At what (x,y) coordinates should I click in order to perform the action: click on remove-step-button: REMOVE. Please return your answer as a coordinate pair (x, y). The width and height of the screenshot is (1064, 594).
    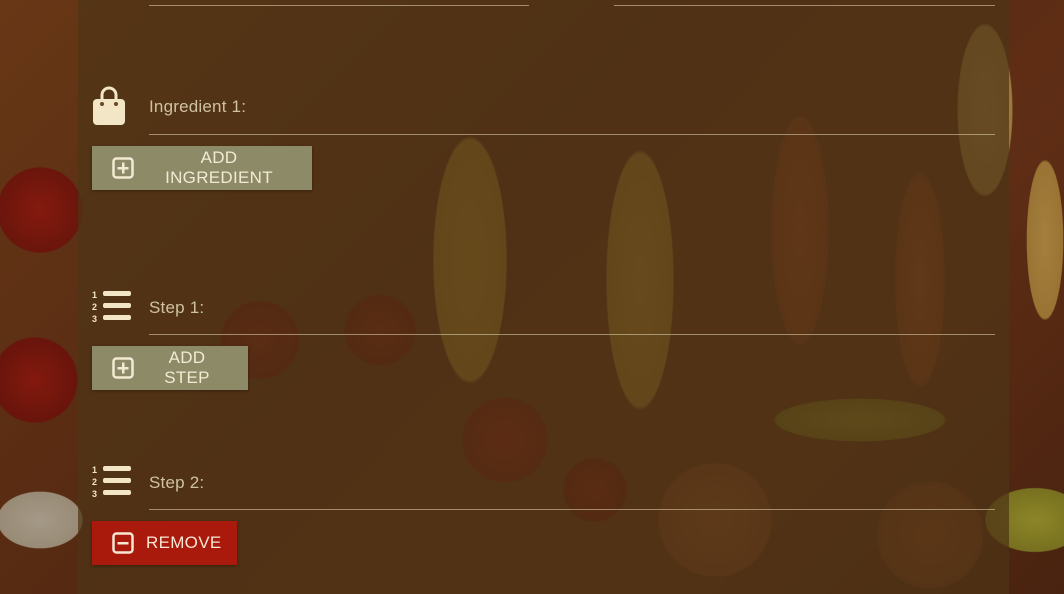
    Looking at the image, I should click on (164, 543).